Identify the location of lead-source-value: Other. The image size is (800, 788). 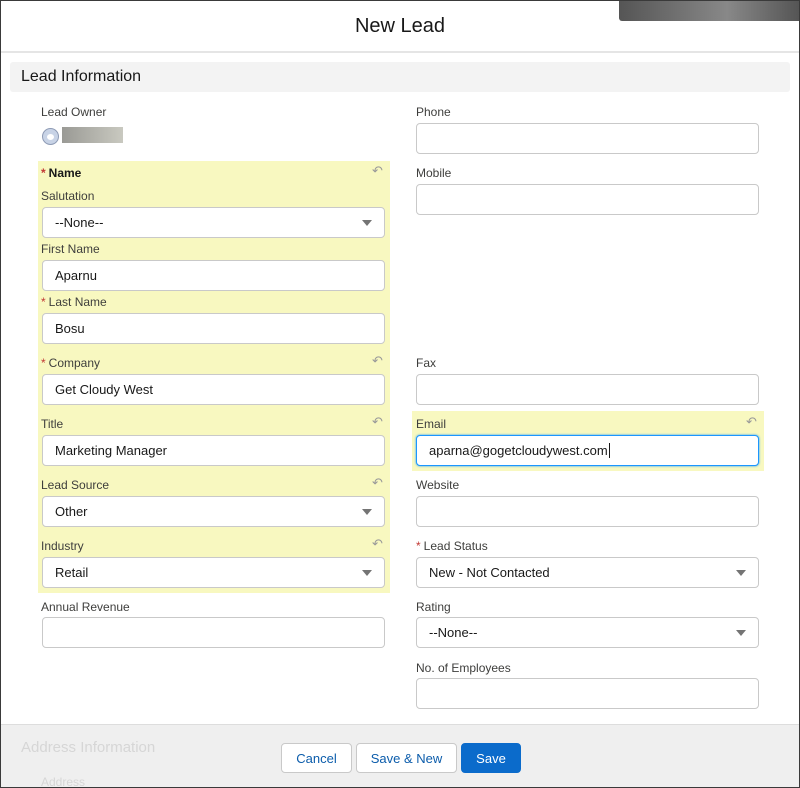
(71, 511).